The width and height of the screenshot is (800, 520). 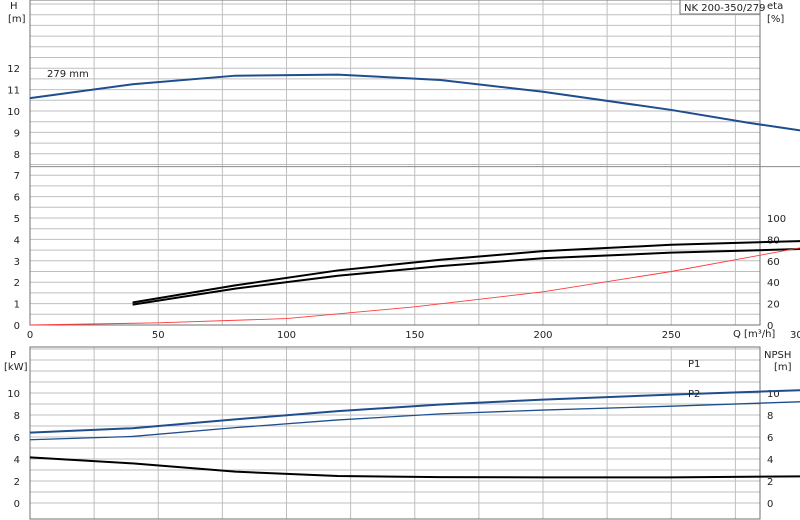 I want to click on head-tick-label: 8, so click(x=17, y=155).